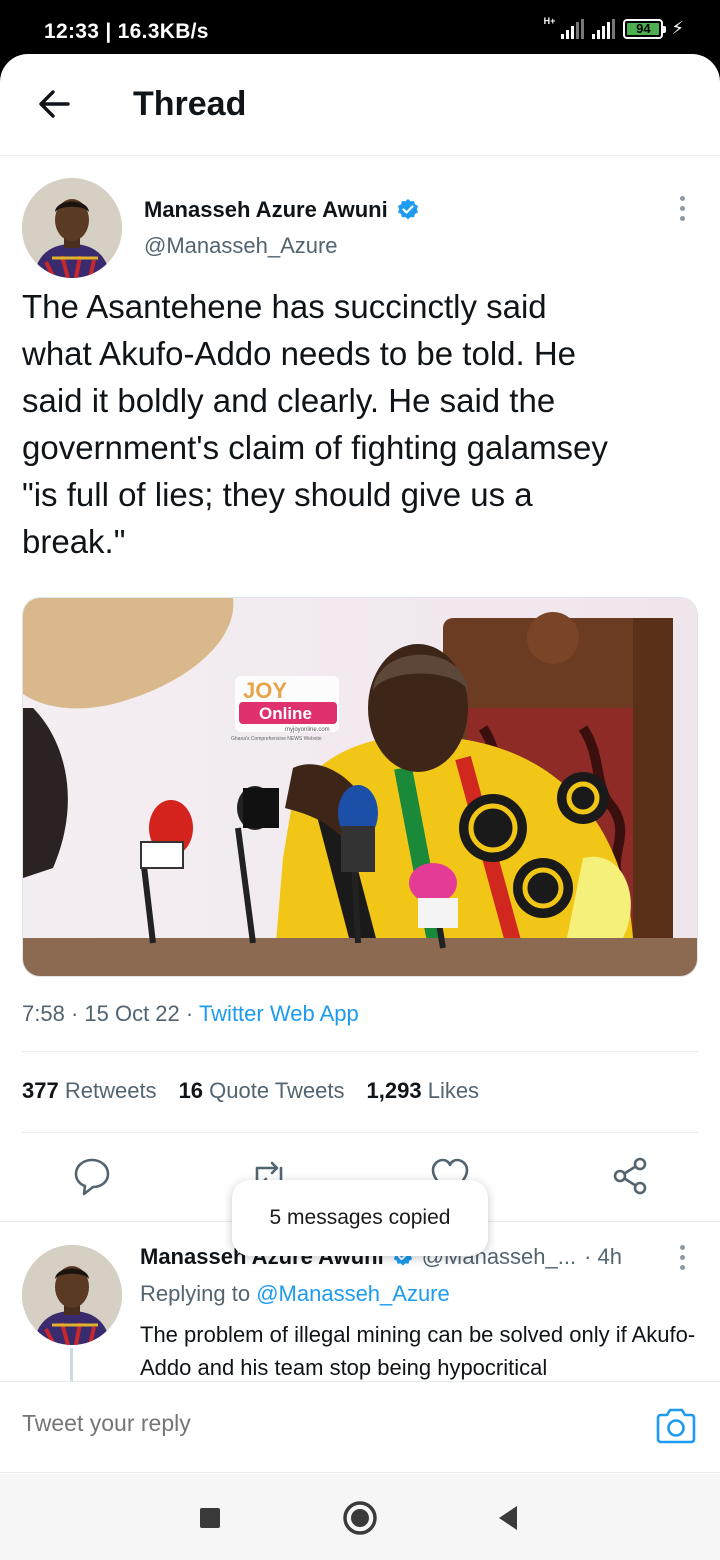 The height and width of the screenshot is (1560, 720). Describe the element at coordinates (360, 1218) in the screenshot. I see `copied-toast: 5 messages copied` at that location.